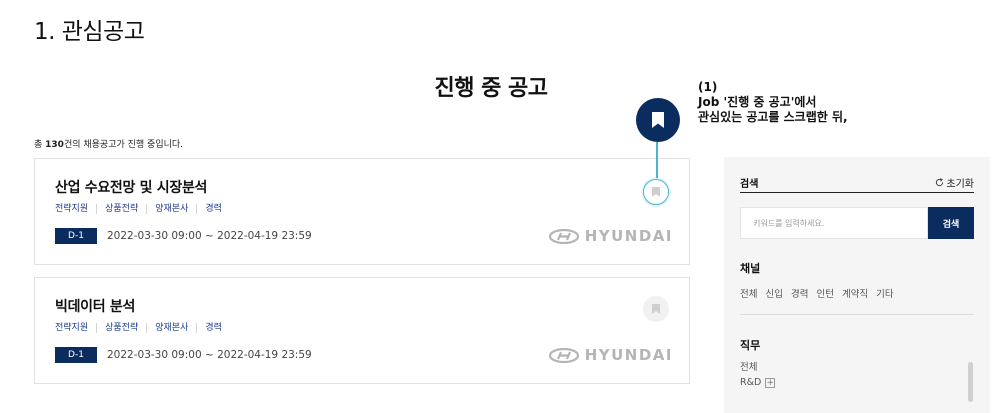 The width and height of the screenshot is (1002, 413). Describe the element at coordinates (491, 88) in the screenshot. I see `page-title: 진행 중 공고` at that location.